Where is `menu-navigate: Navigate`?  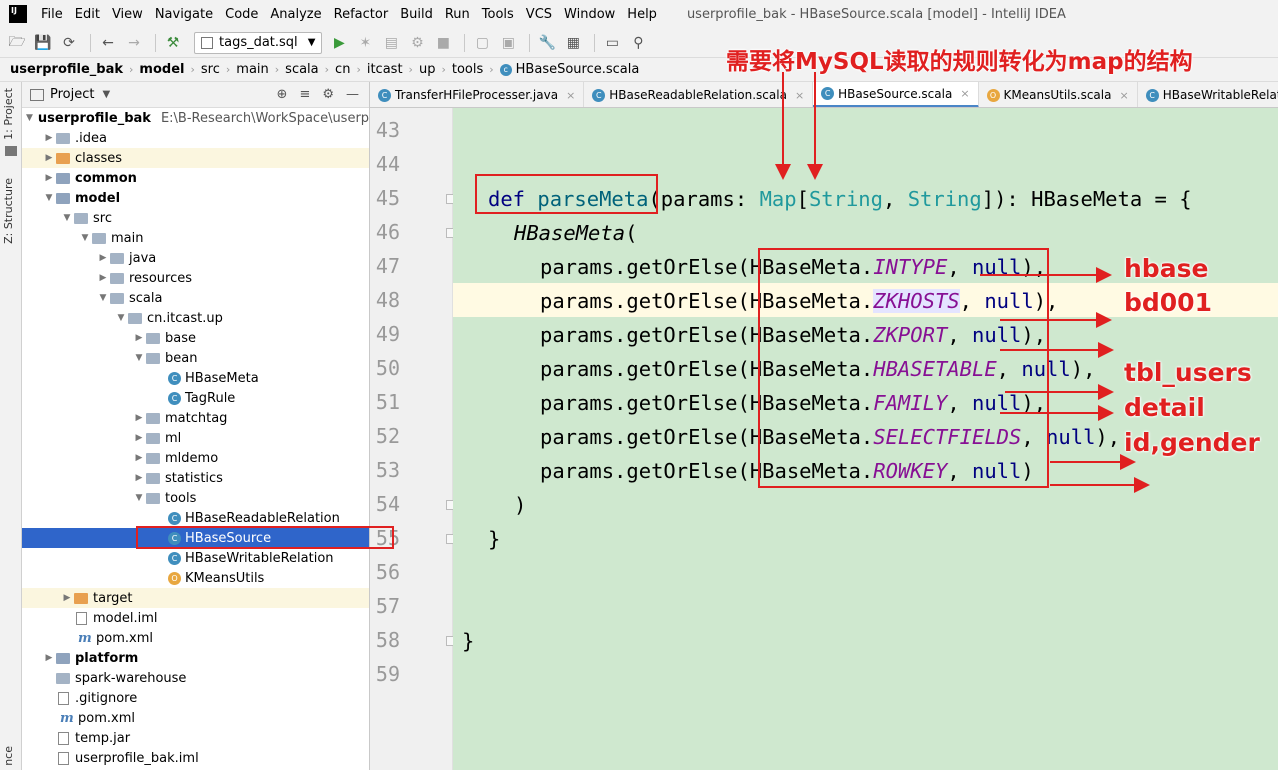
menu-navigate: Navigate is located at coordinates (184, 14).